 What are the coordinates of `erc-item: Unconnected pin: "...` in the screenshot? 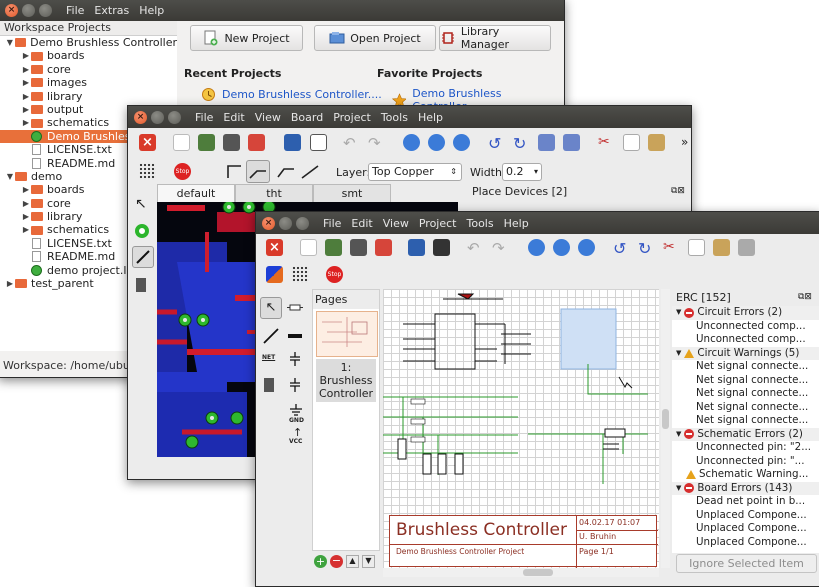 It's located at (745, 462).